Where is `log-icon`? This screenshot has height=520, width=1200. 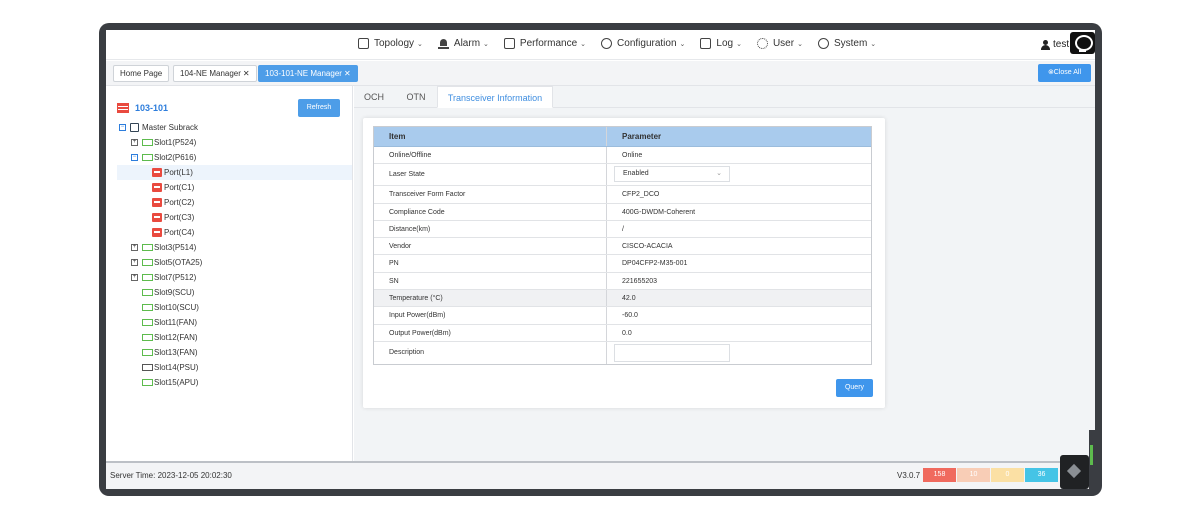 log-icon is located at coordinates (706, 43).